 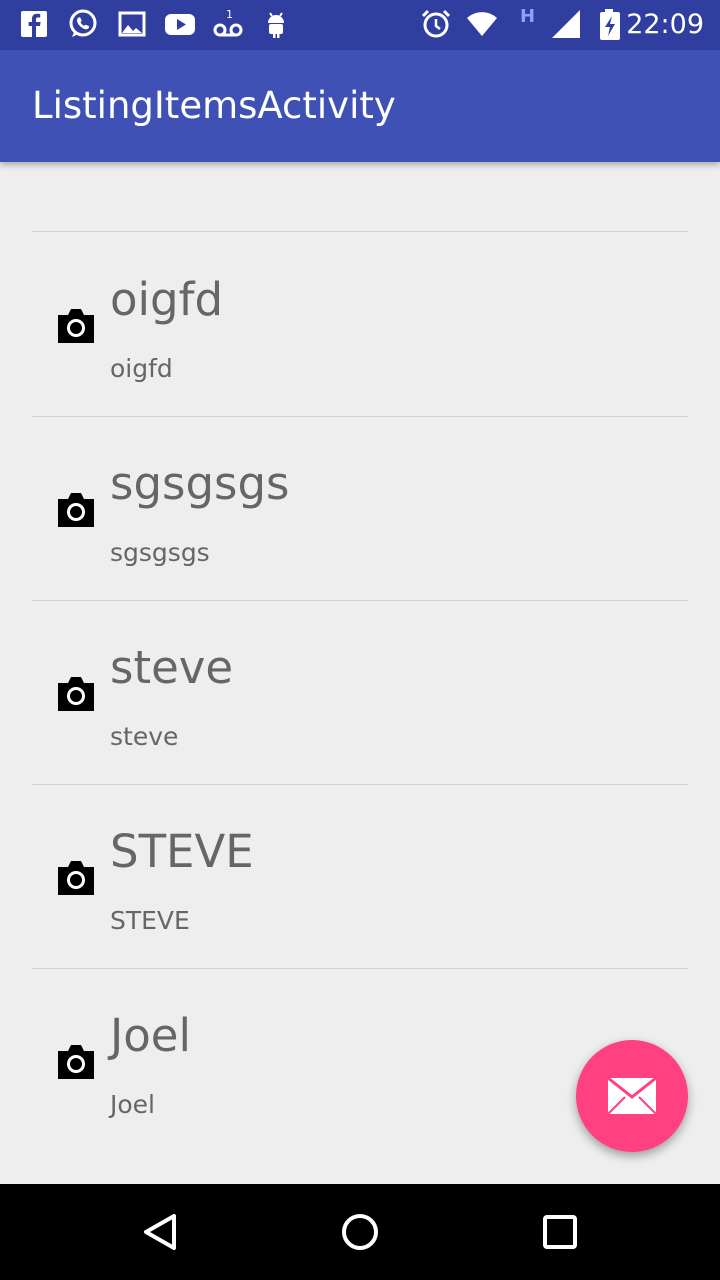 I want to click on item-subtitle: sgsgsgs, so click(x=160, y=552).